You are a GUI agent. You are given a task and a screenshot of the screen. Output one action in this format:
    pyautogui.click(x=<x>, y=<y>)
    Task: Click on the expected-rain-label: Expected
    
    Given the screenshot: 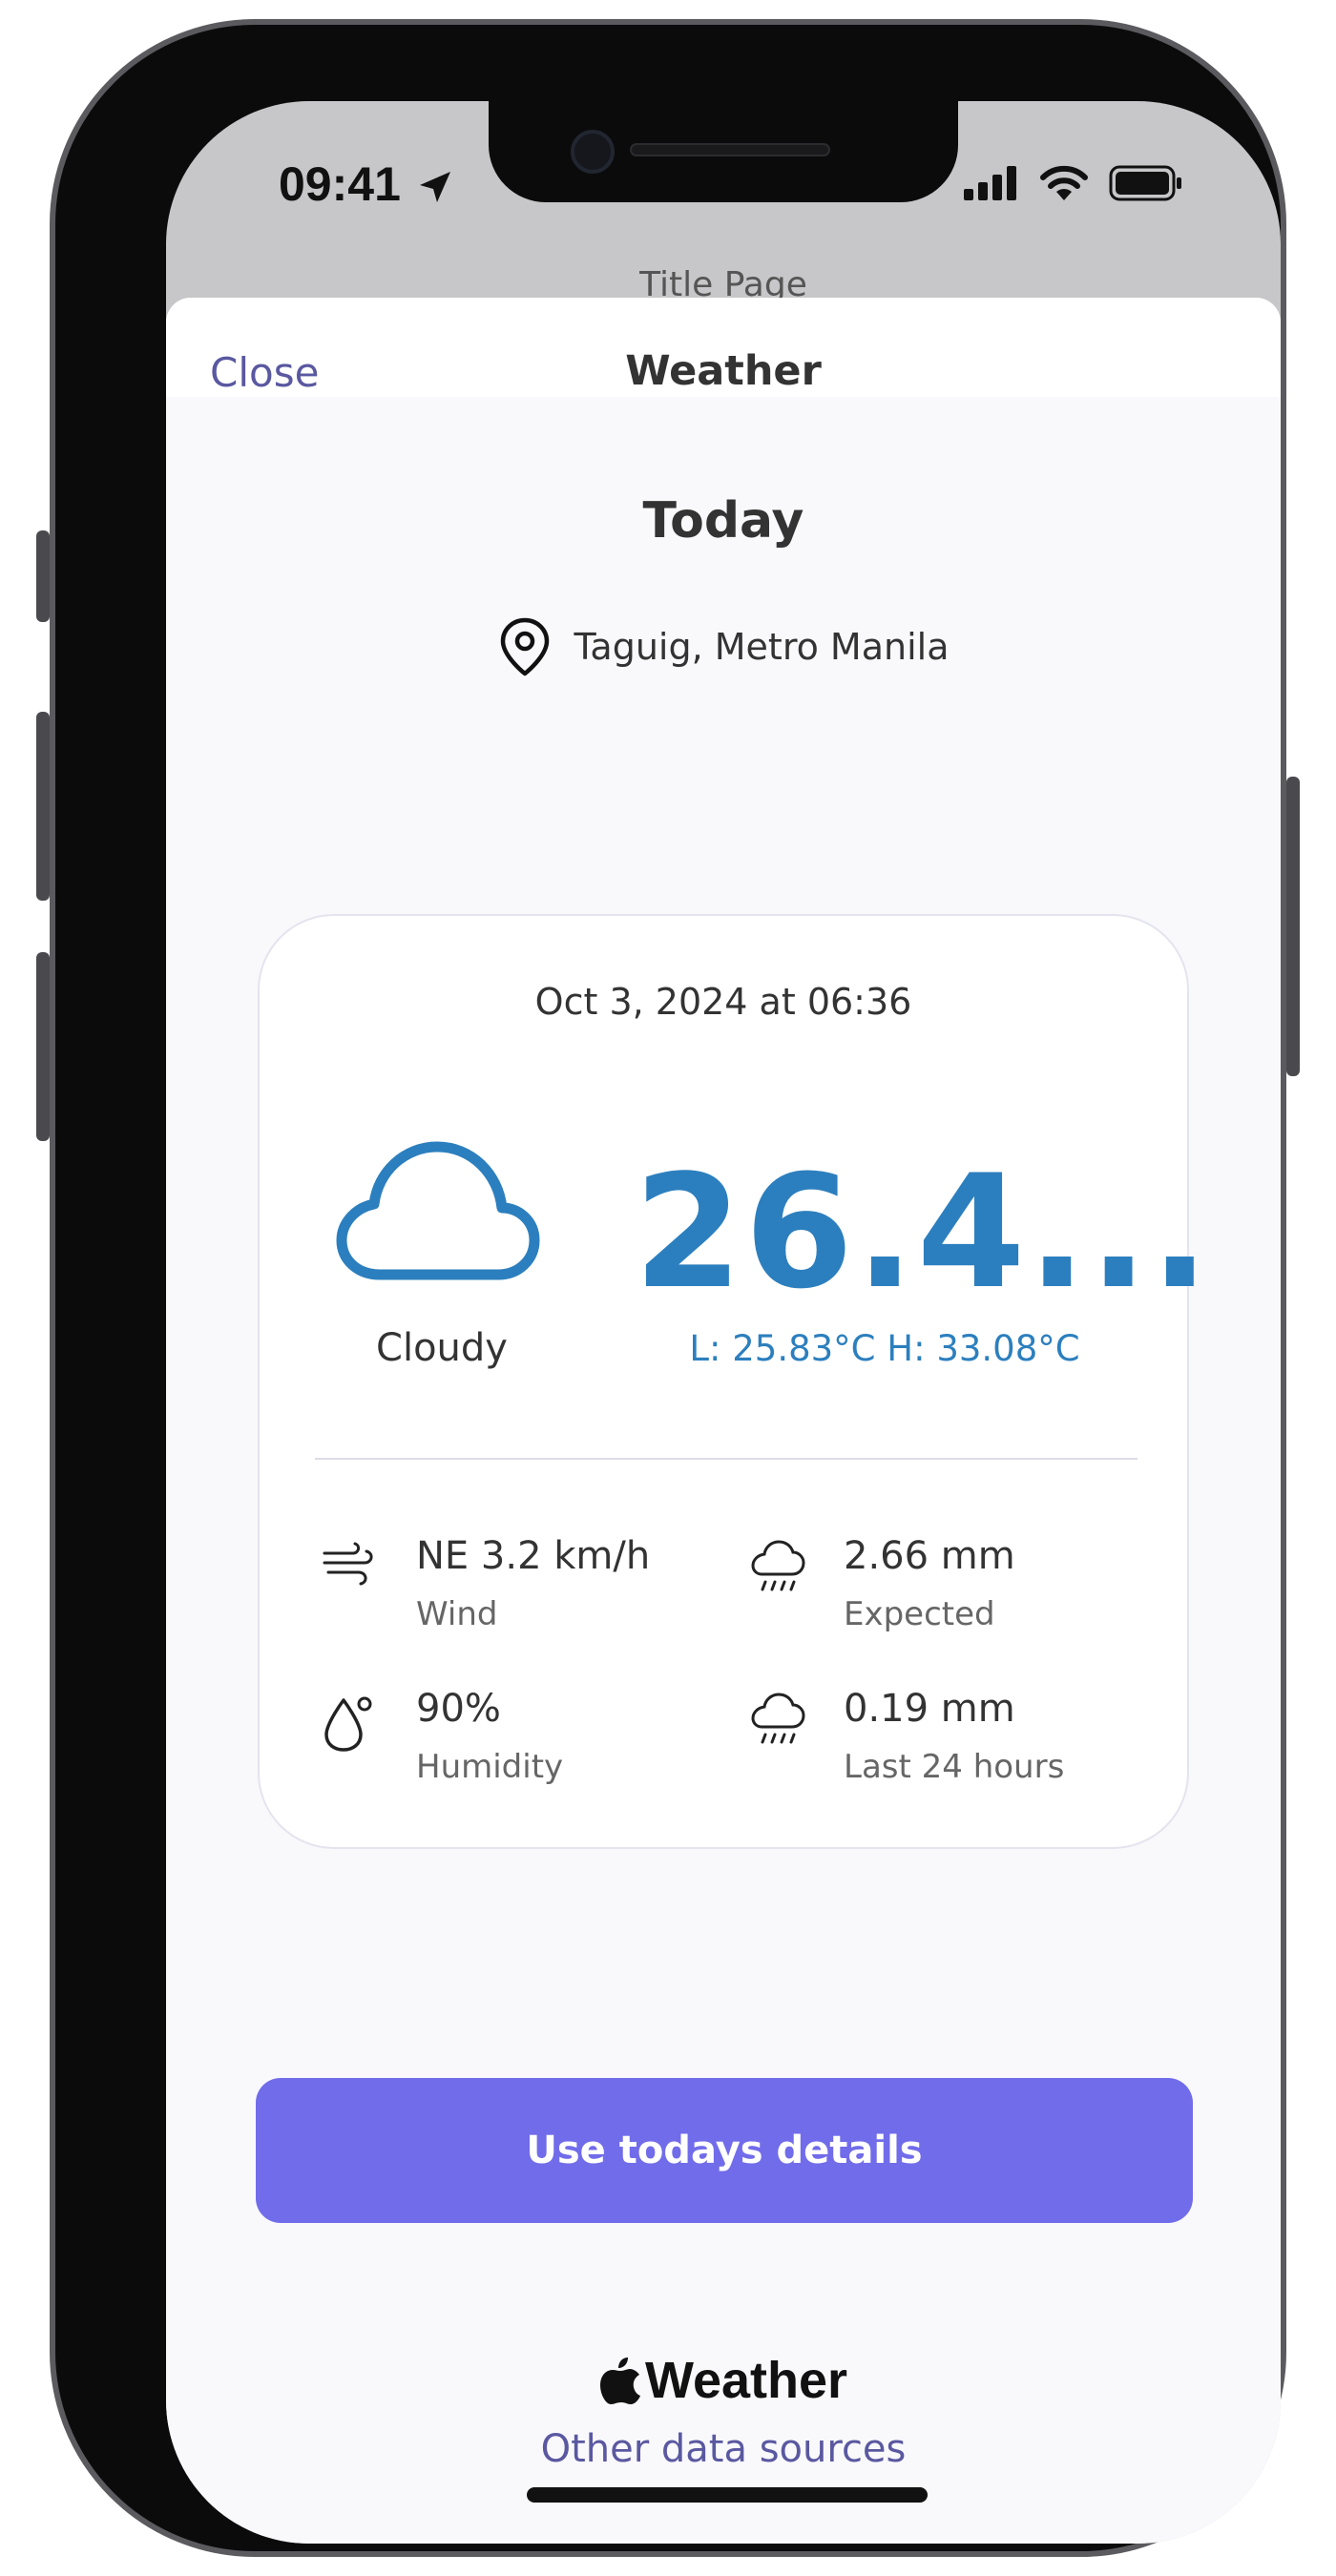 What is the action you would take?
    pyautogui.click(x=919, y=1614)
    